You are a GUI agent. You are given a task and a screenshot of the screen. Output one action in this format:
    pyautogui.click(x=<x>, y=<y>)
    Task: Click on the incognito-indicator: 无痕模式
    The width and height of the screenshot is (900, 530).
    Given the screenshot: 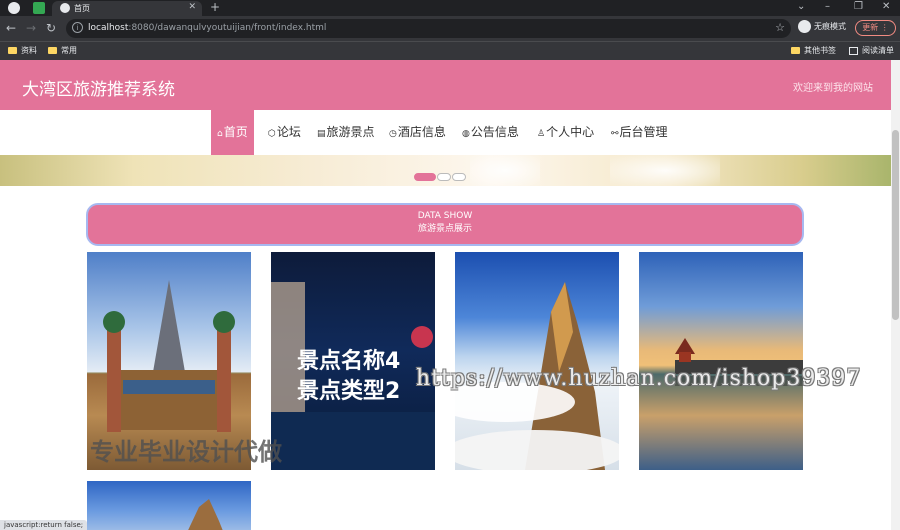 What is the action you would take?
    pyautogui.click(x=822, y=26)
    